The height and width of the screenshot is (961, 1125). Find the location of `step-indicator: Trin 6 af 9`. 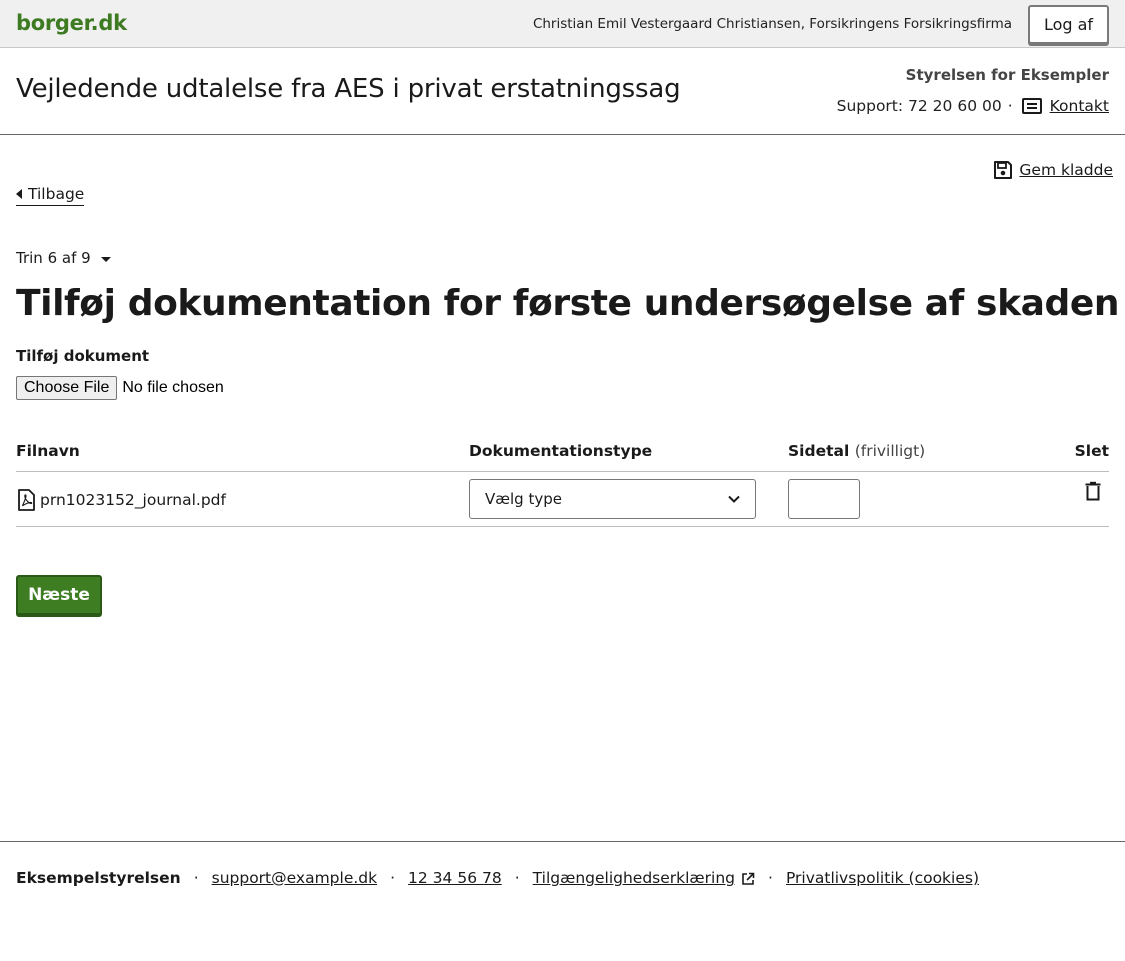

step-indicator: Trin 6 af 9 is located at coordinates (63, 258).